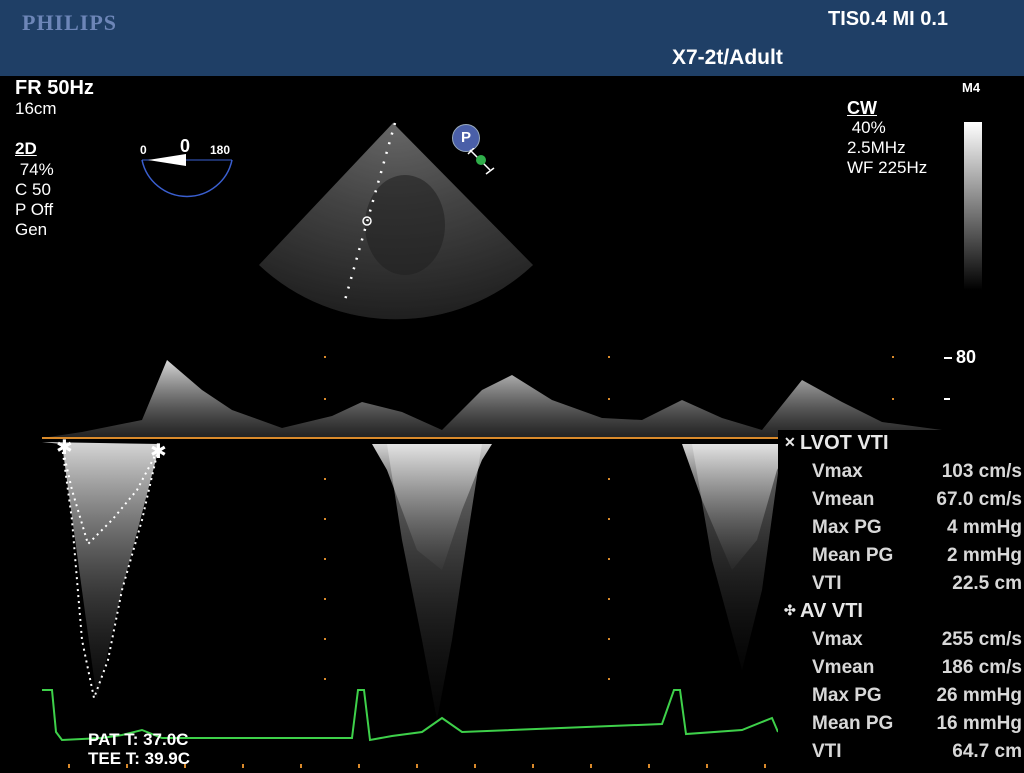 This screenshot has height=773, width=1024. Describe the element at coordinates (866, 127) in the screenshot. I see `doppler-gain: 40%` at that location.